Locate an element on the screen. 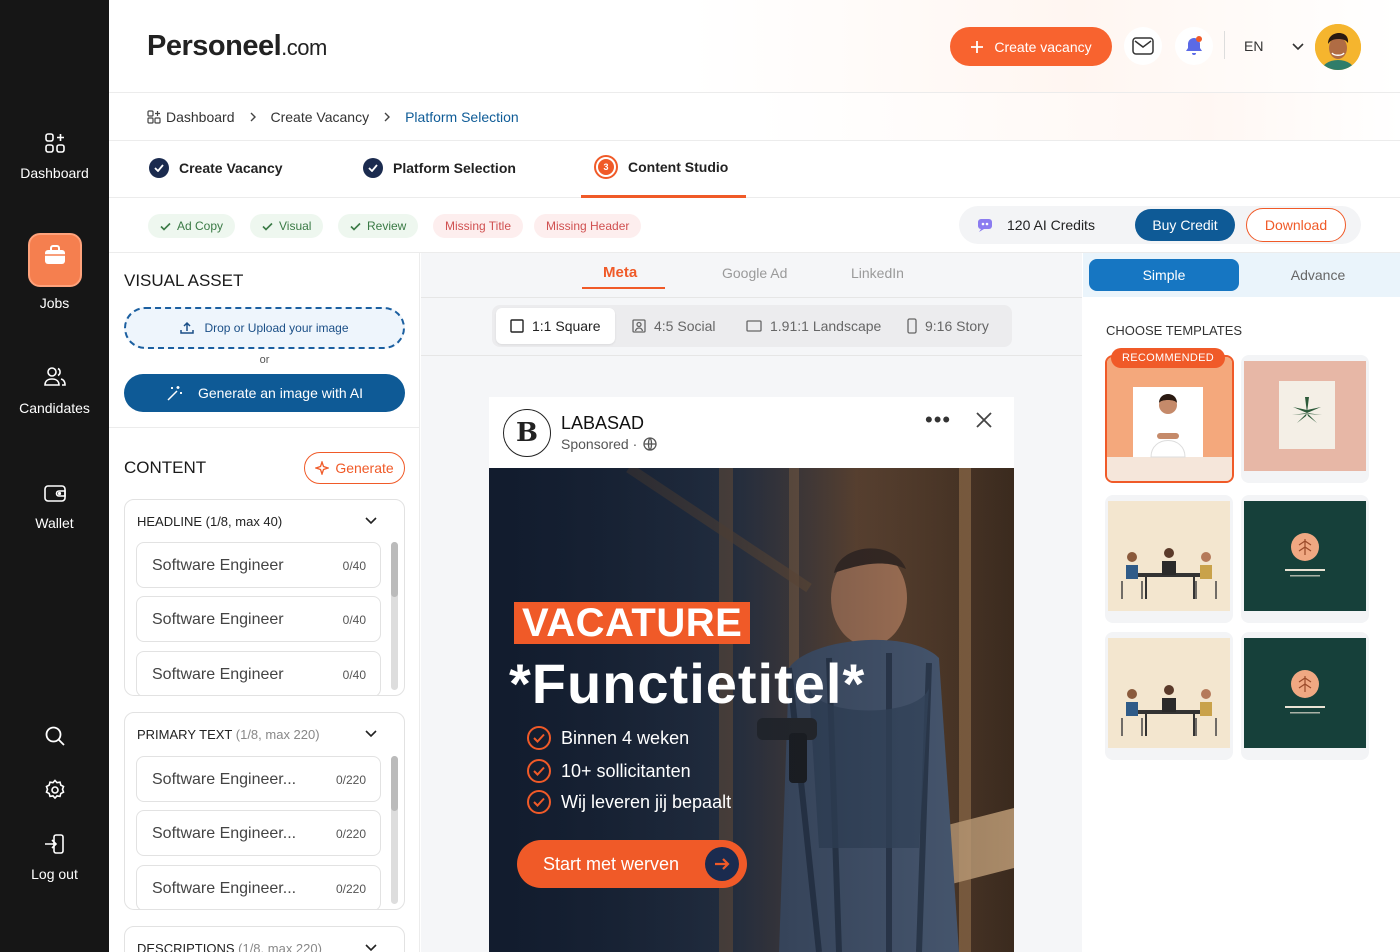 The width and height of the screenshot is (1400, 952). chevron-right-icon is located at coordinates (253, 116).